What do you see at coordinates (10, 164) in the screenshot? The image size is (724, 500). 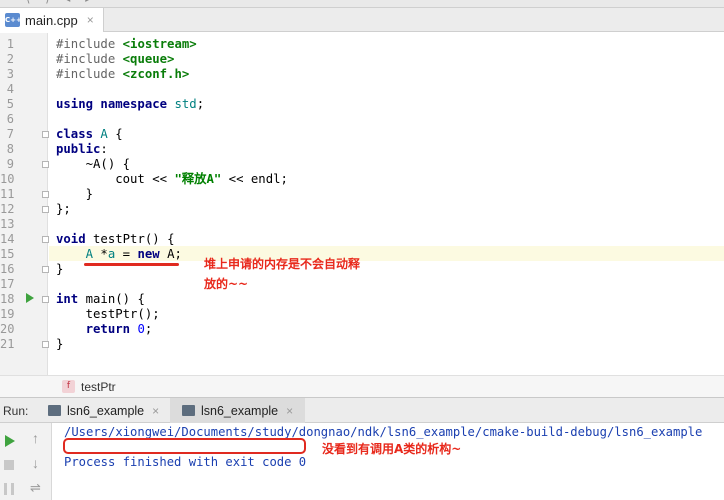 I see `line-number: 9` at bounding box center [10, 164].